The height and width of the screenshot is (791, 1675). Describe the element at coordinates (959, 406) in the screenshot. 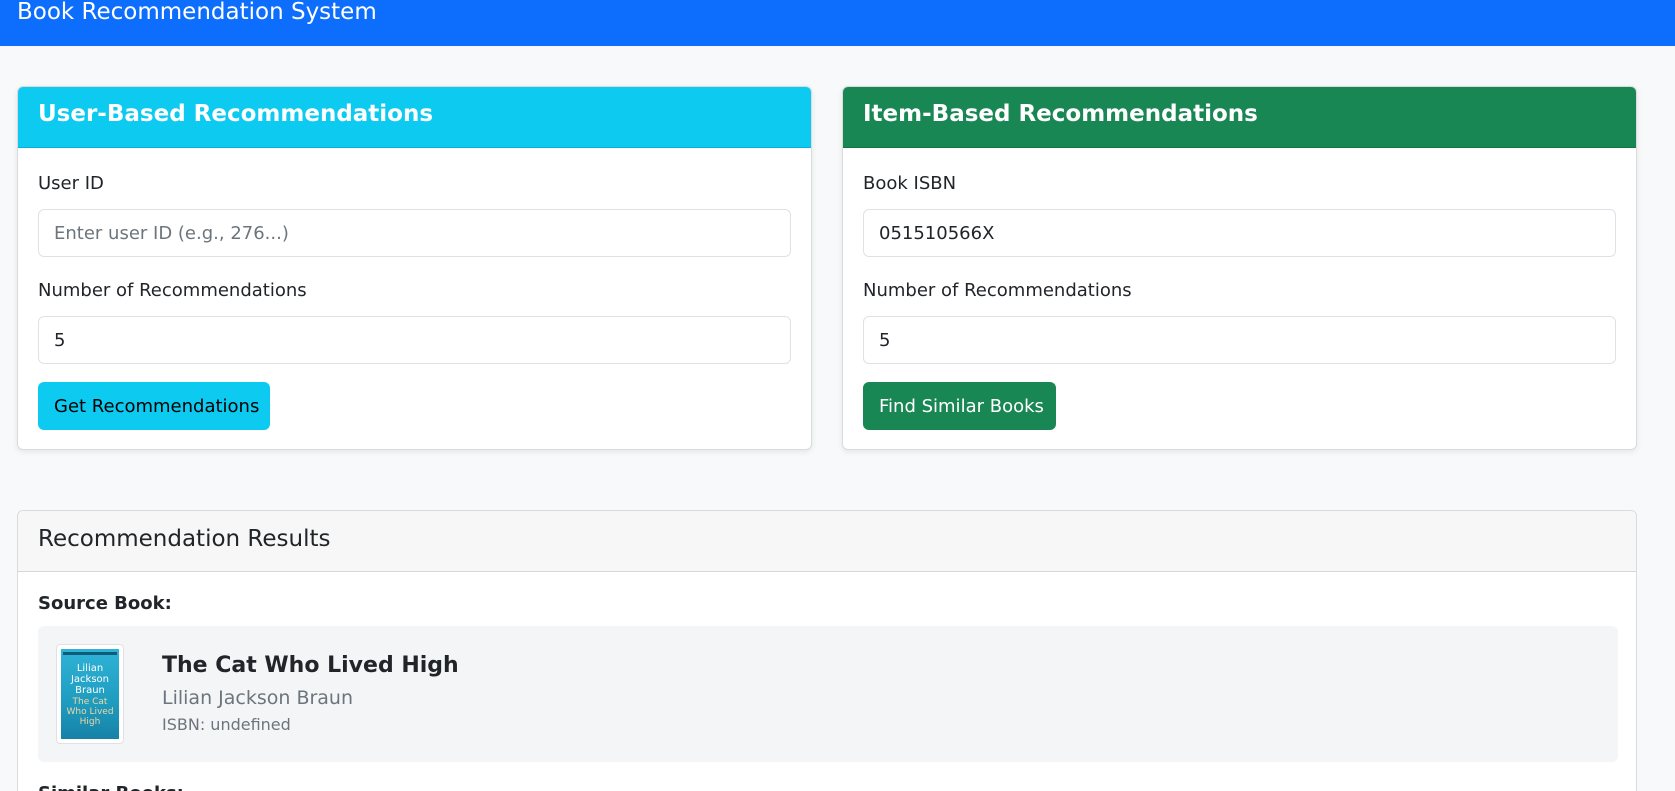

I see `find-similar-books-button: Find Similar Books` at that location.